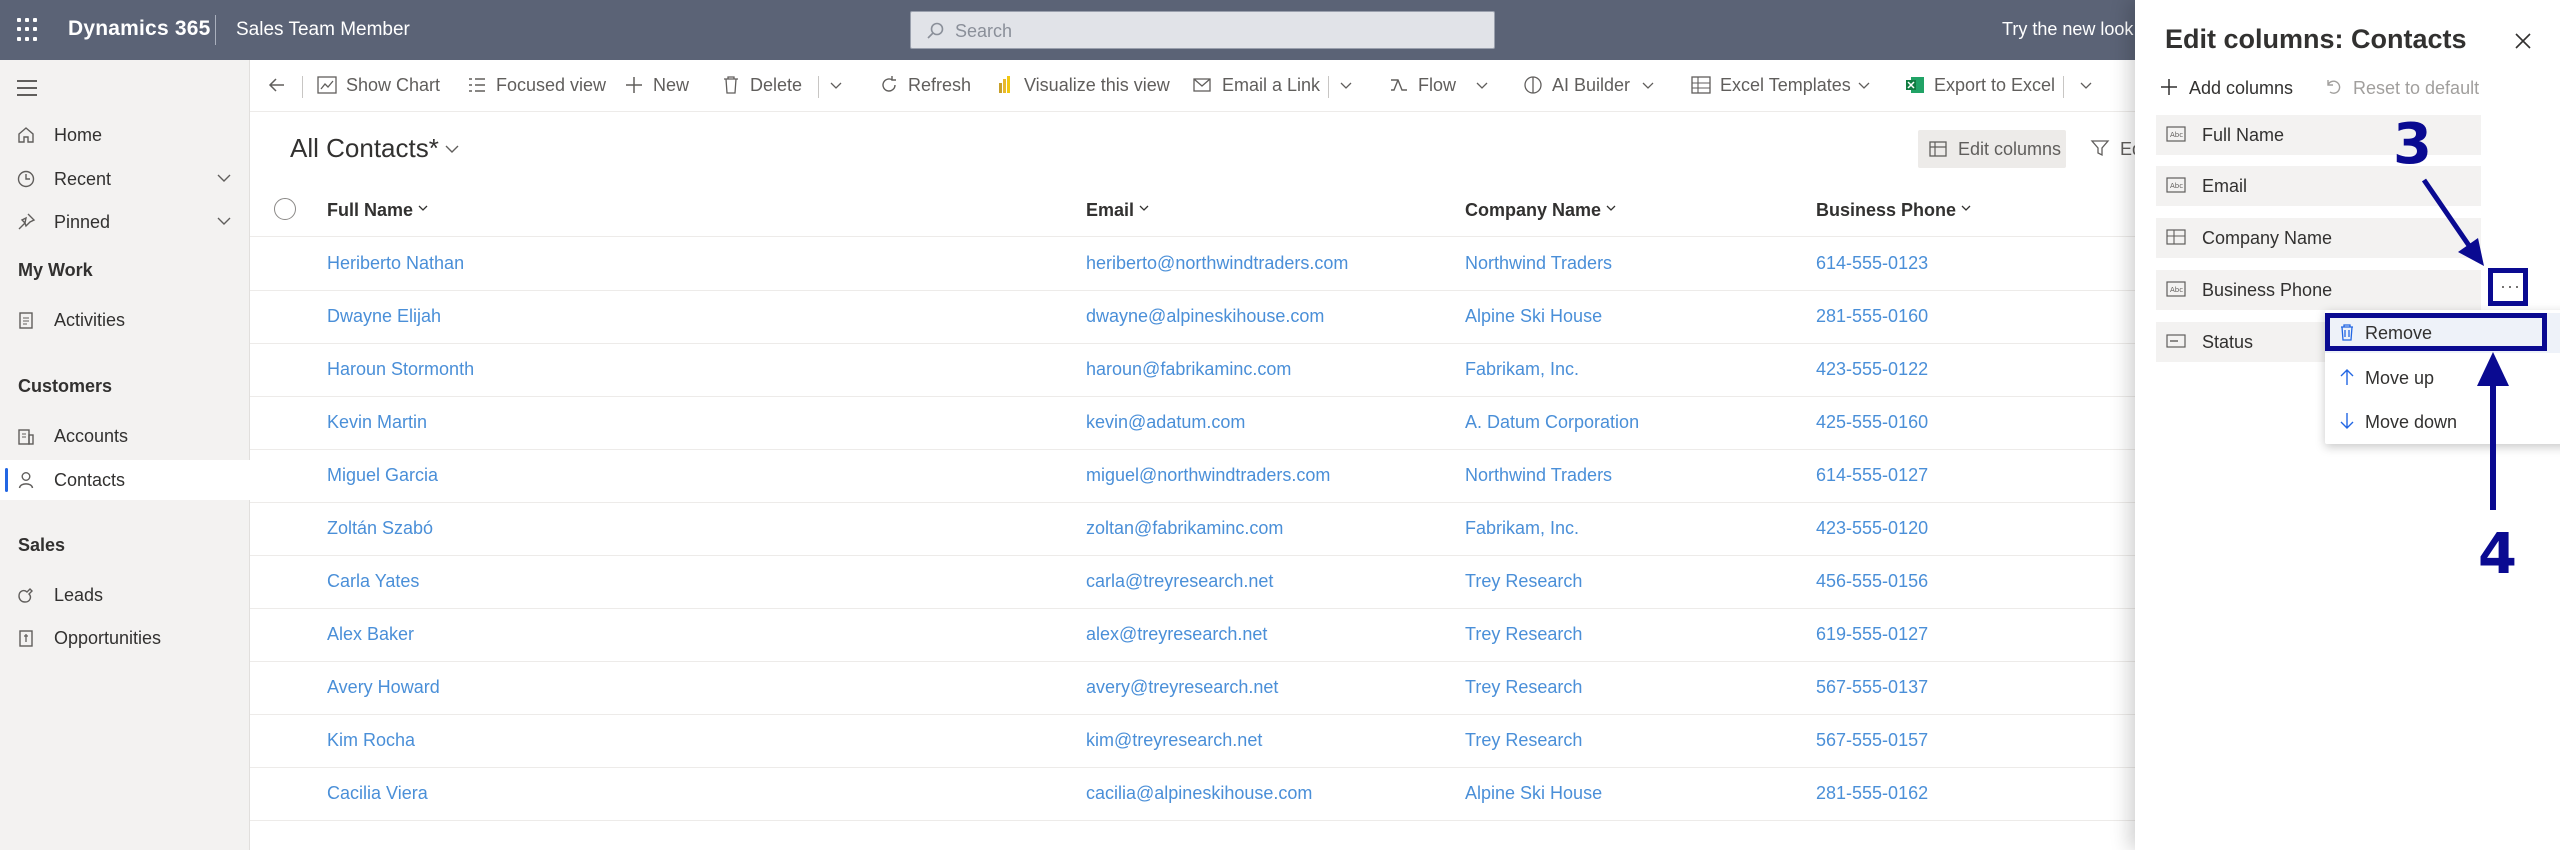 This screenshot has height=850, width=2560. I want to click on back-arrow-icon, so click(277, 85).